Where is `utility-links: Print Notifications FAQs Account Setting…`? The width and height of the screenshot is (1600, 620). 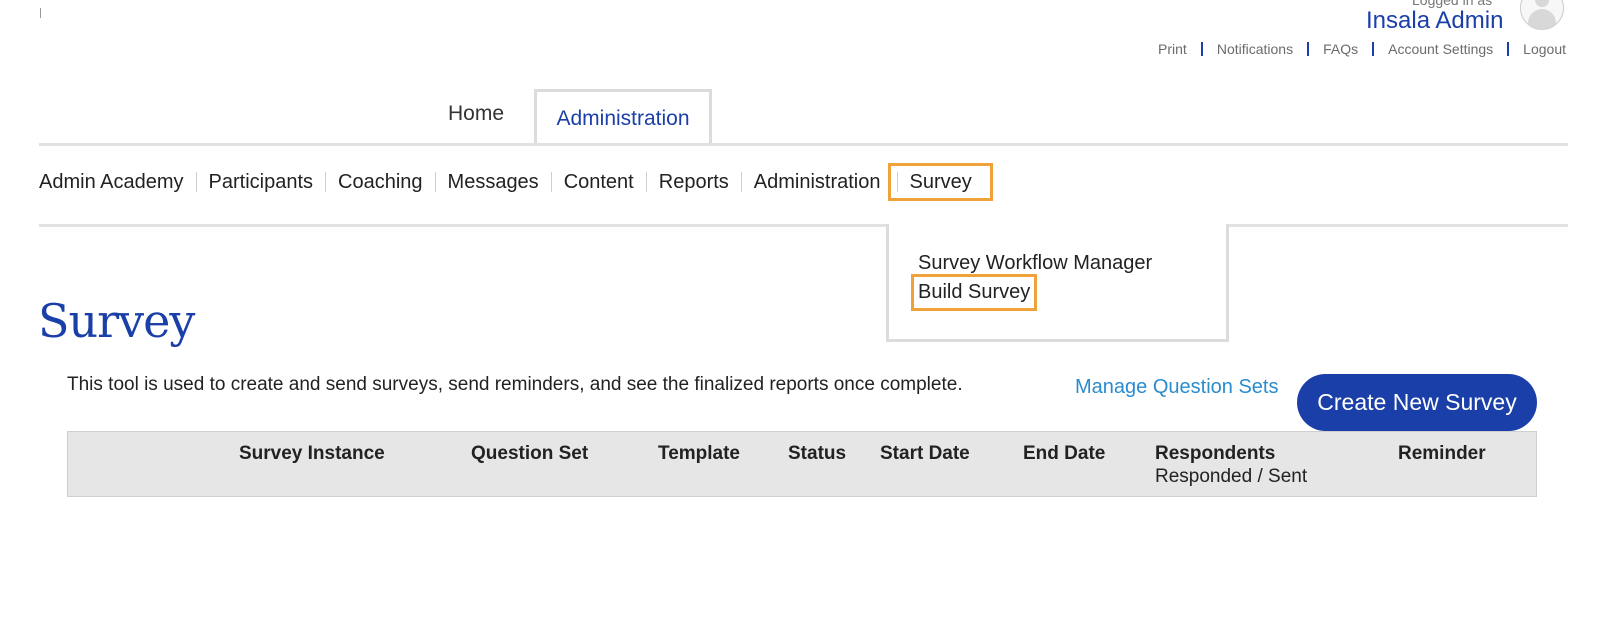 utility-links: Print Notifications FAQs Account Setting… is located at coordinates (1355, 49).